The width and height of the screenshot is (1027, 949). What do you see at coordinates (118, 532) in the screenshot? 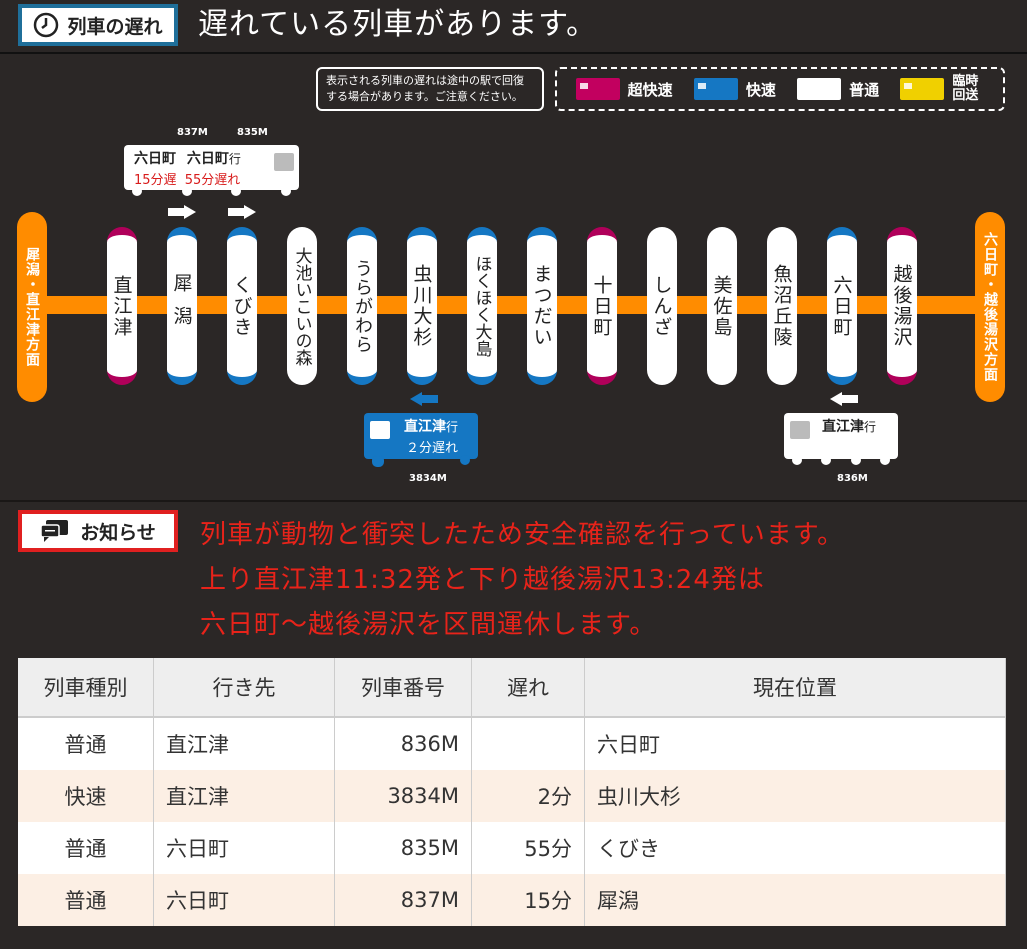
I see `info-badge-label: お知らせ` at bounding box center [118, 532].